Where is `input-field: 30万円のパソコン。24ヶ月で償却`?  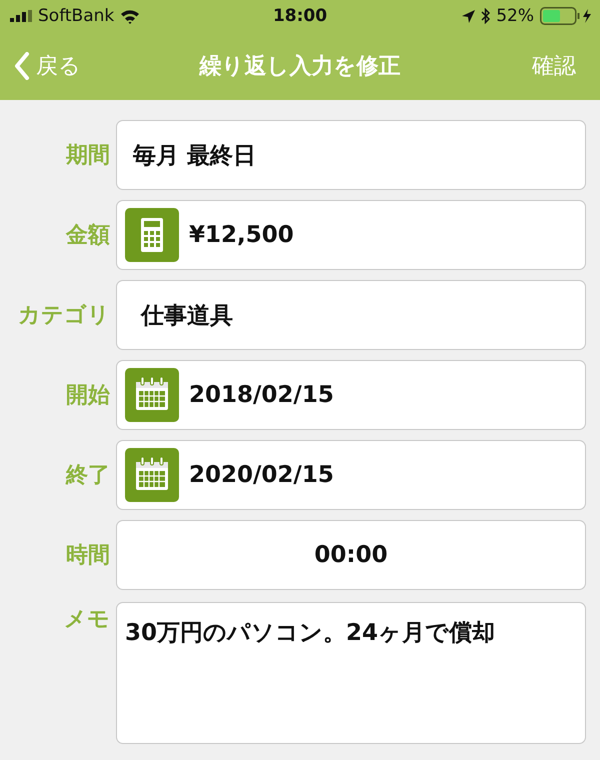 input-field: 30万円のパソコン。24ヶ月で償却 is located at coordinates (351, 673).